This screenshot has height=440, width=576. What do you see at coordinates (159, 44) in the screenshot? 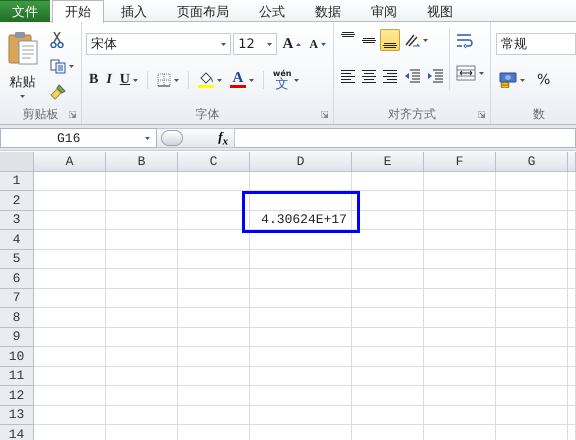
I see `font-name-field: 宋体` at bounding box center [159, 44].